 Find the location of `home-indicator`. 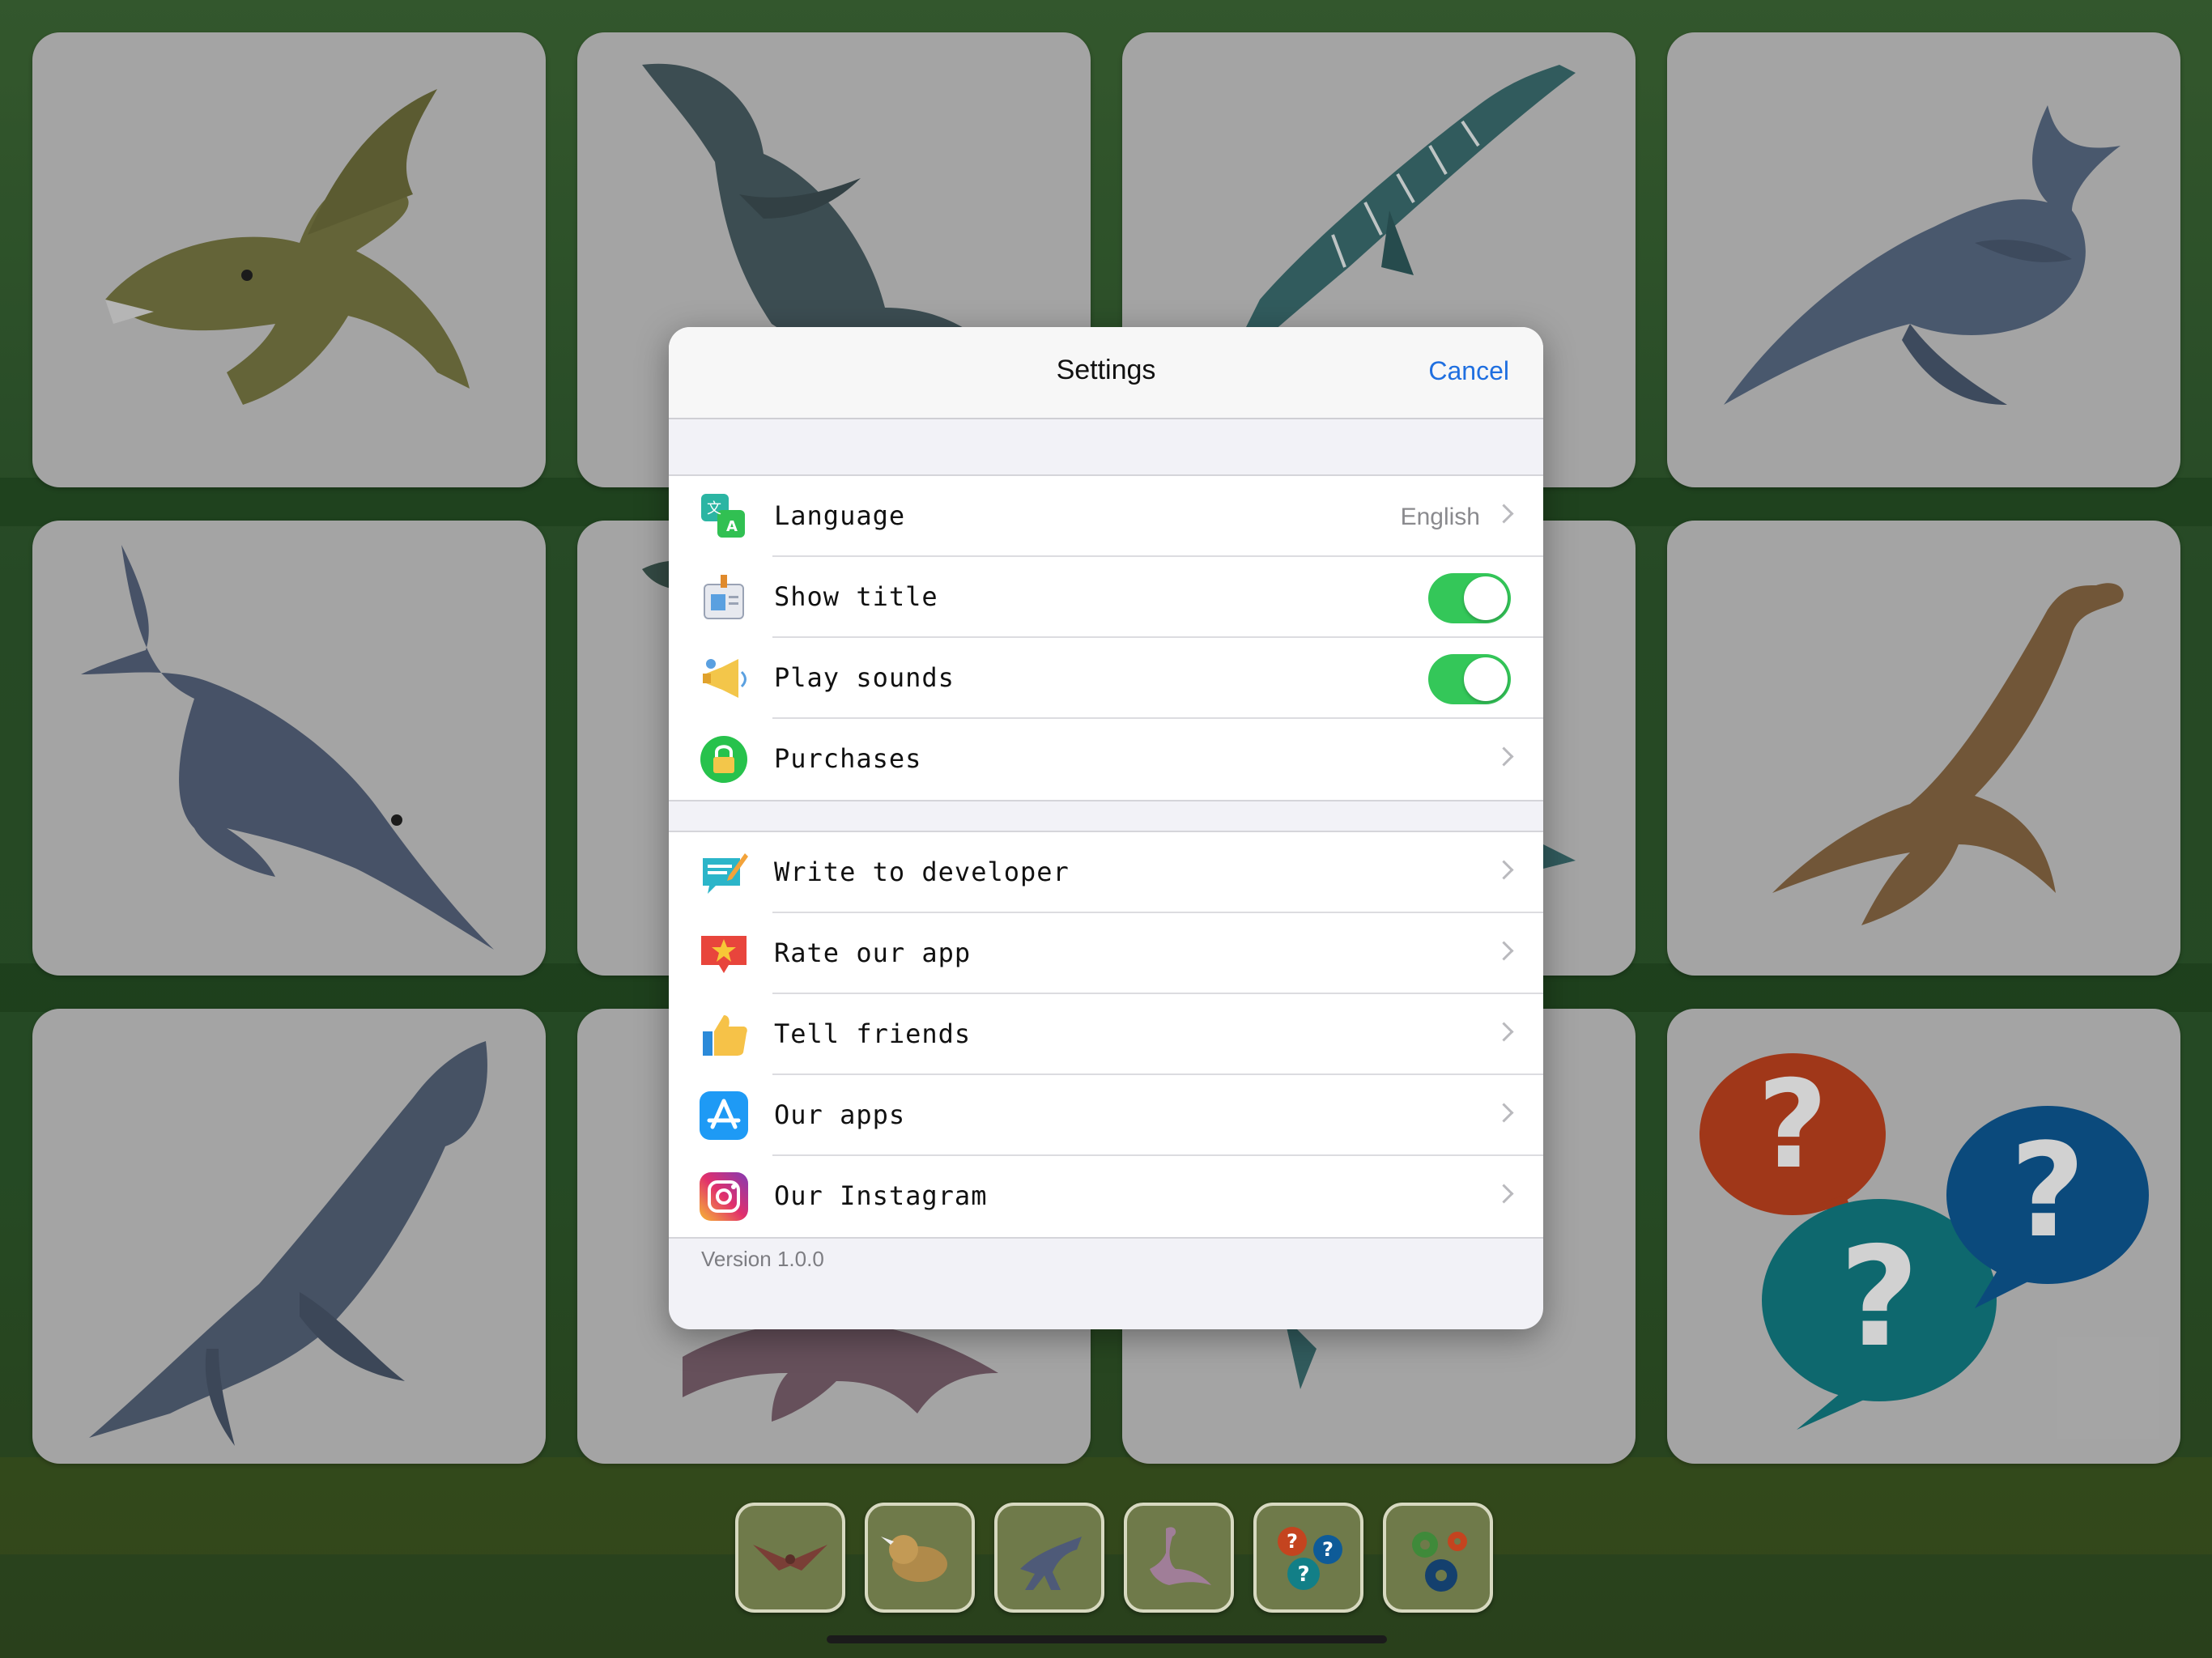

home-indicator is located at coordinates (1107, 1639).